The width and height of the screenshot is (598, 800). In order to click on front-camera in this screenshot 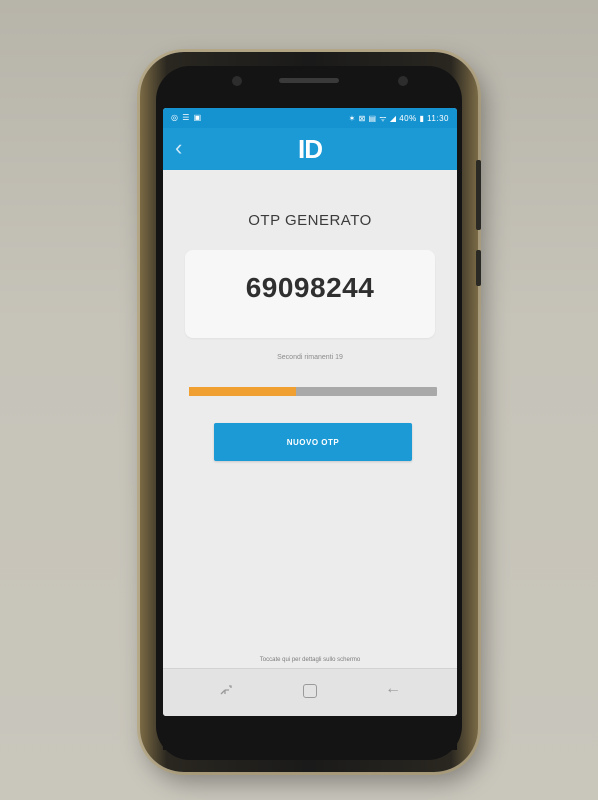, I will do `click(237, 81)`.